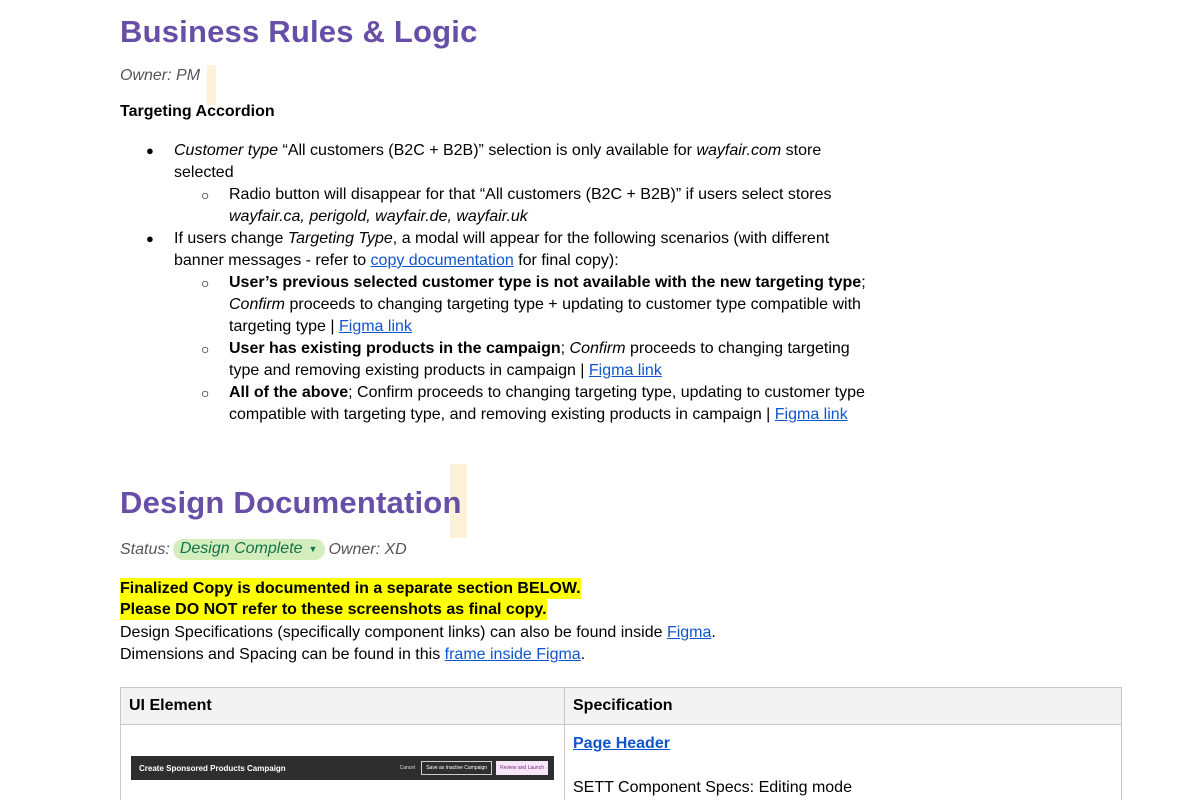 Image resolution: width=1200 pixels, height=800 pixels. What do you see at coordinates (291, 502) in the screenshot?
I see `design-documentation-heading: Design Documentation` at bounding box center [291, 502].